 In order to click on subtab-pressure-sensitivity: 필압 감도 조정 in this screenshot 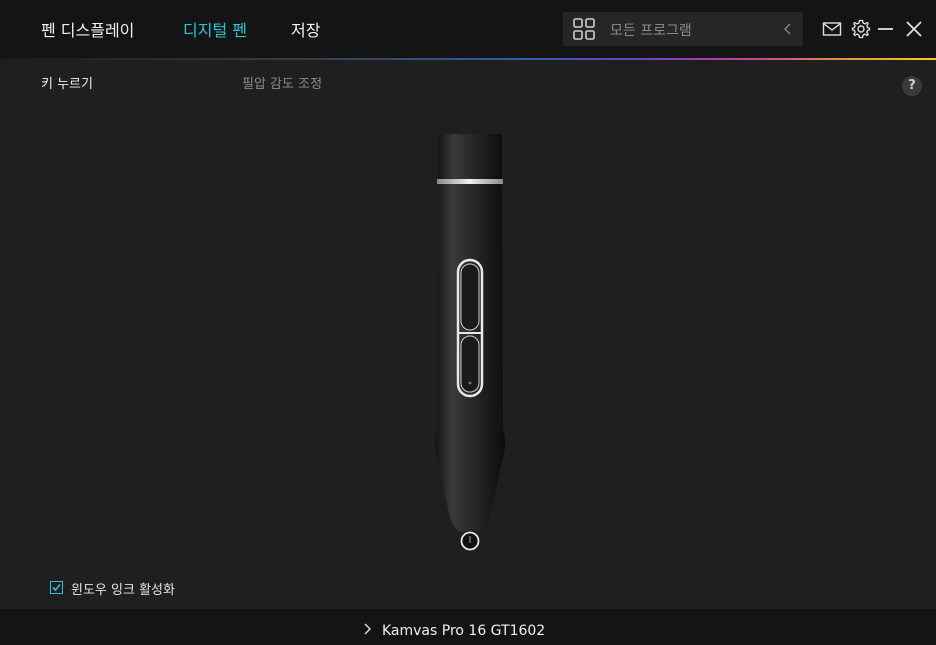, I will do `click(282, 82)`.